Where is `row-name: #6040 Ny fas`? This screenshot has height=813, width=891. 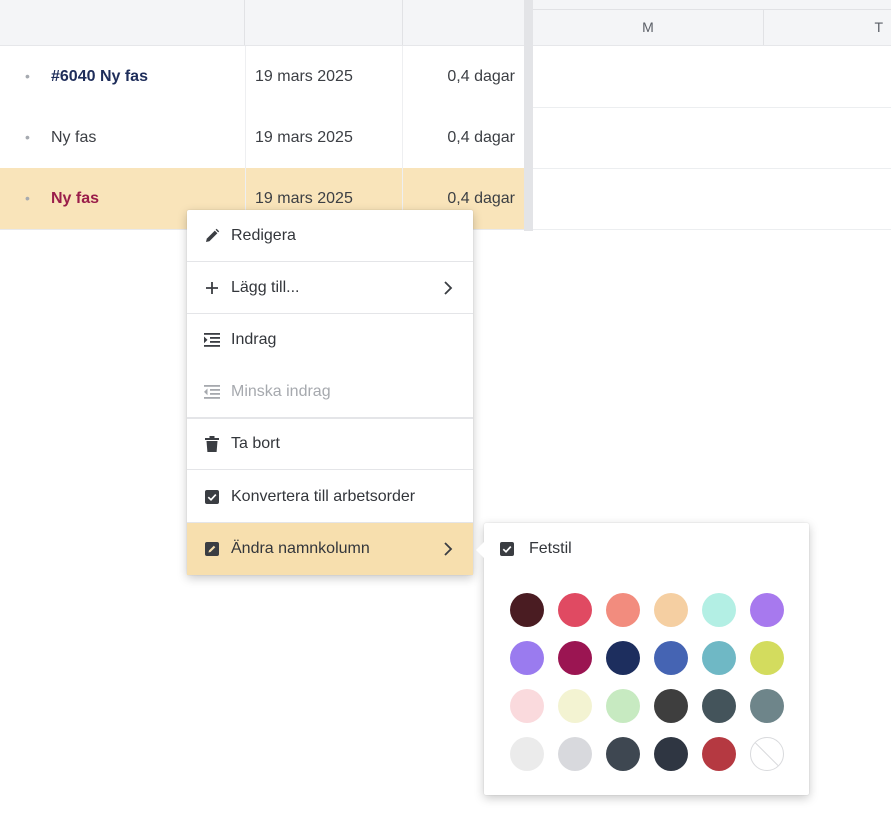 row-name: #6040 Ny fas is located at coordinates (99, 76).